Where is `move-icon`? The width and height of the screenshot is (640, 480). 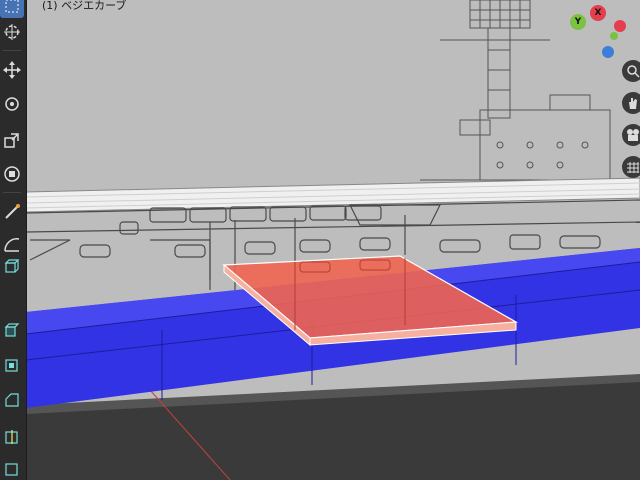 move-icon is located at coordinates (12, 70).